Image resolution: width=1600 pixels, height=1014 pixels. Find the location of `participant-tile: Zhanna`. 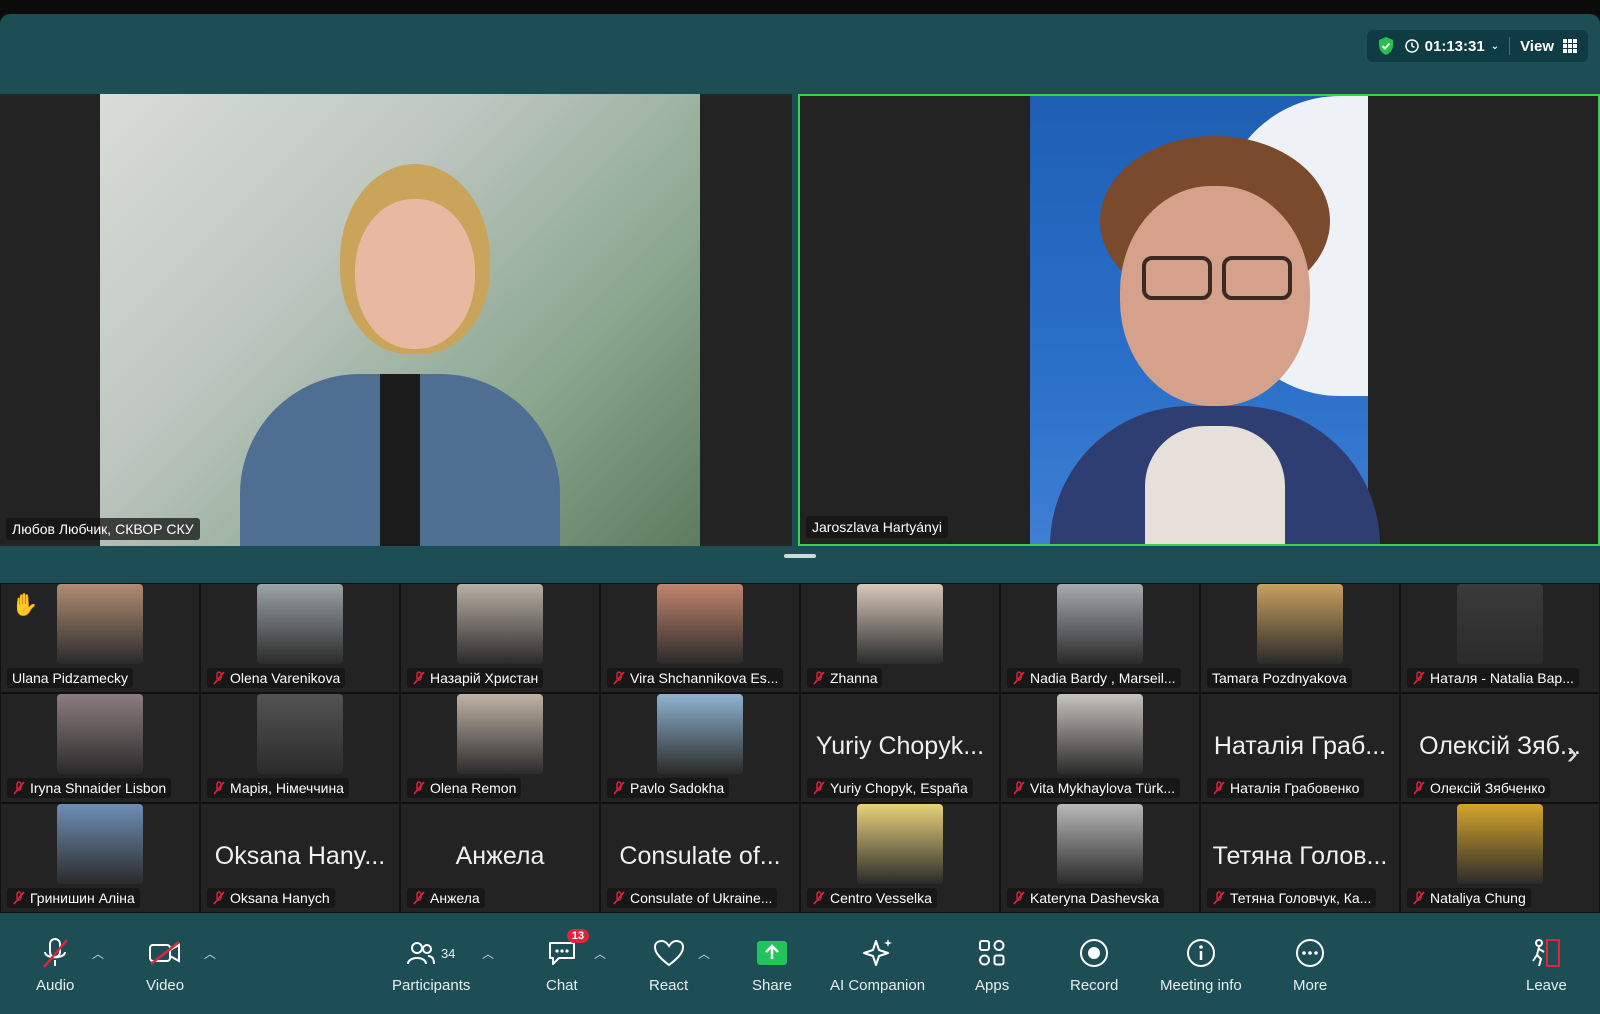

participant-tile: Zhanna is located at coordinates (900, 638).